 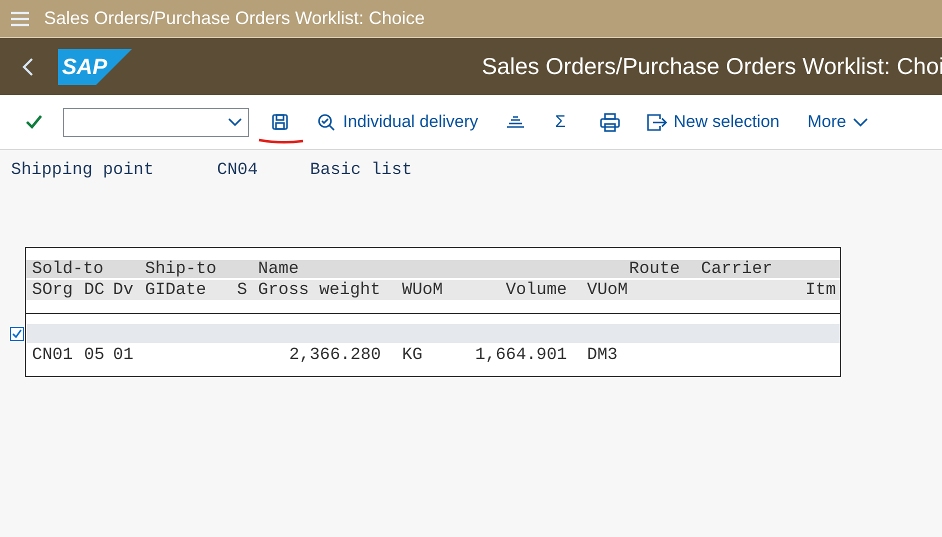 I want to click on column-header: S, so click(x=242, y=290).